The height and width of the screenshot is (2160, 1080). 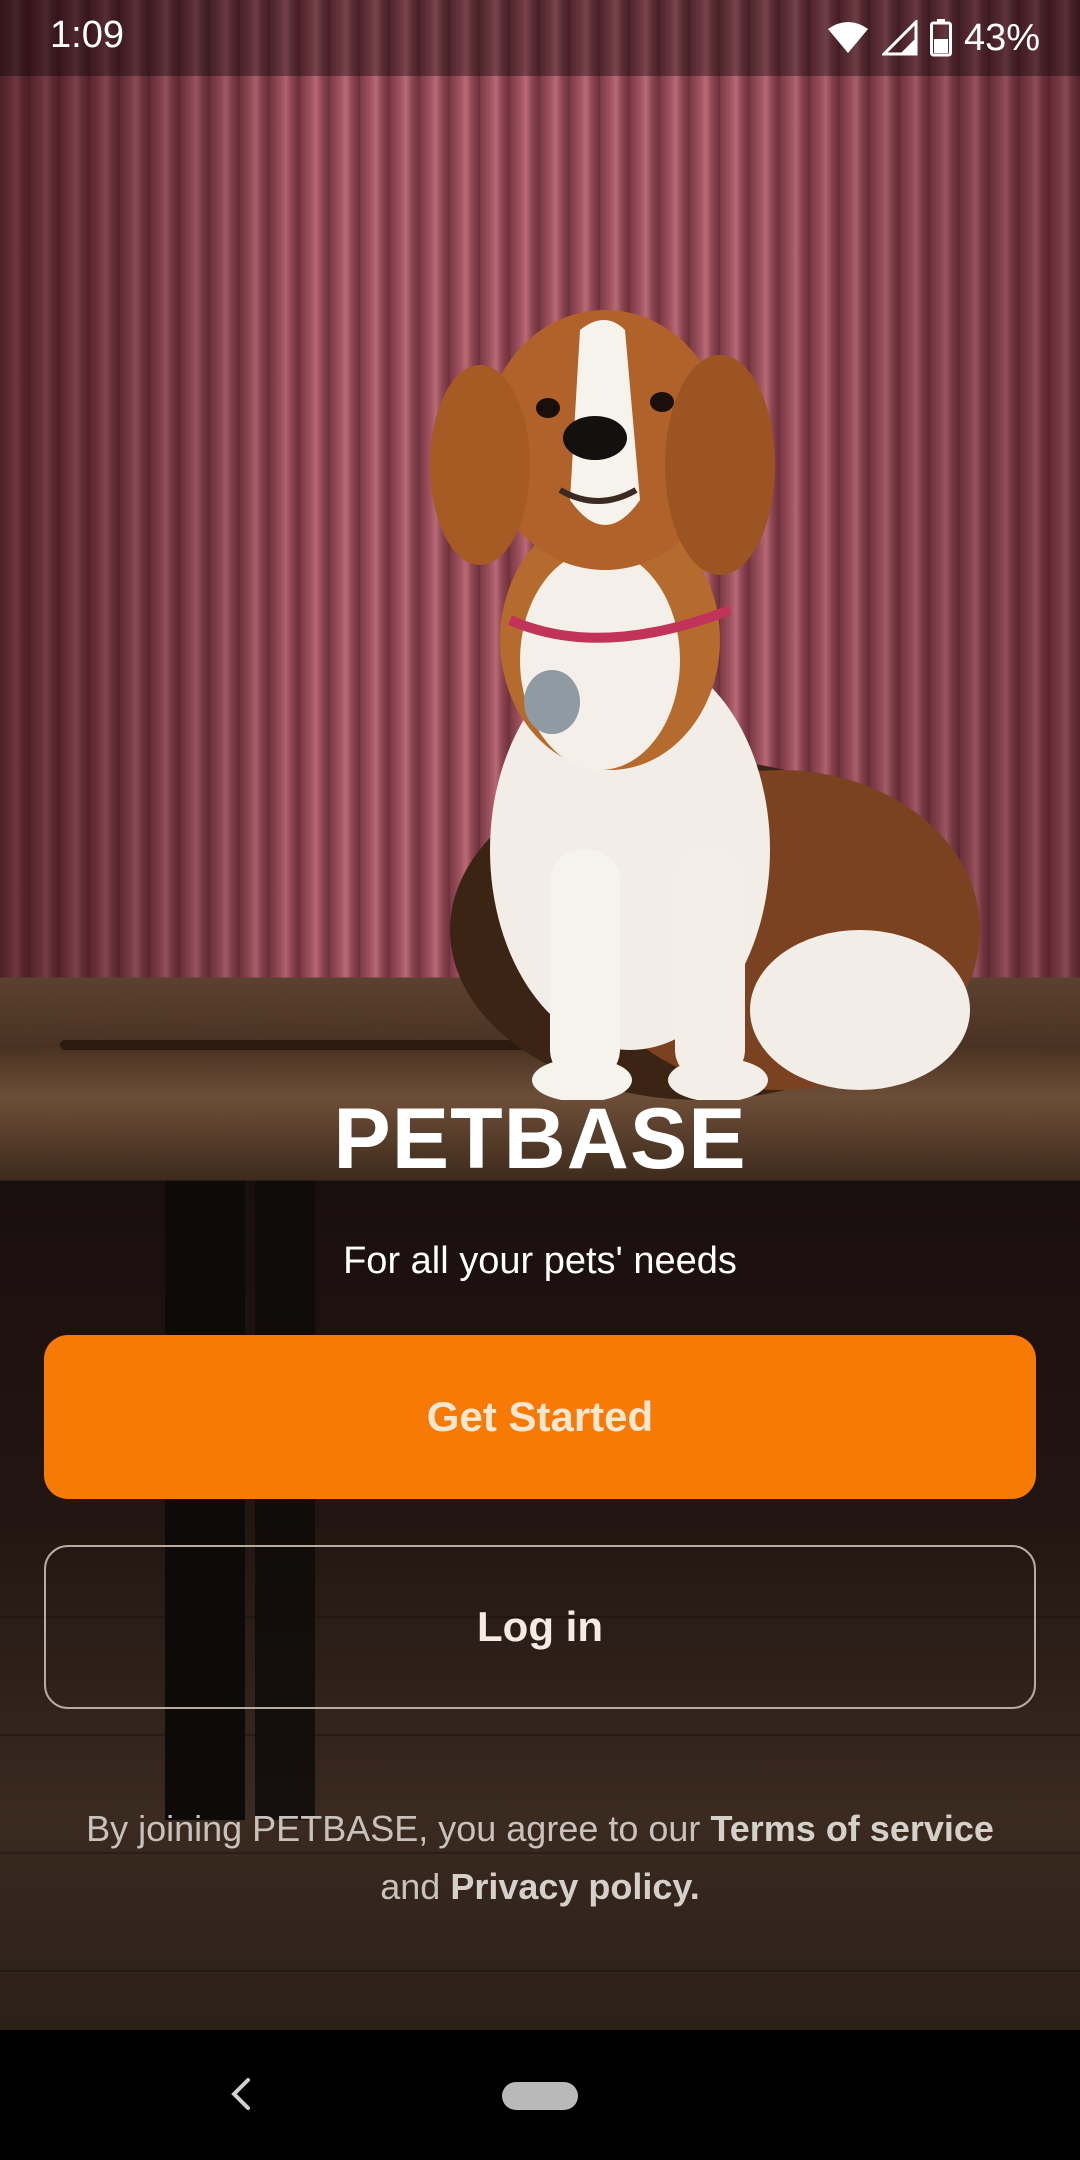 What do you see at coordinates (87, 35) in the screenshot?
I see `status-time: 1:09` at bounding box center [87, 35].